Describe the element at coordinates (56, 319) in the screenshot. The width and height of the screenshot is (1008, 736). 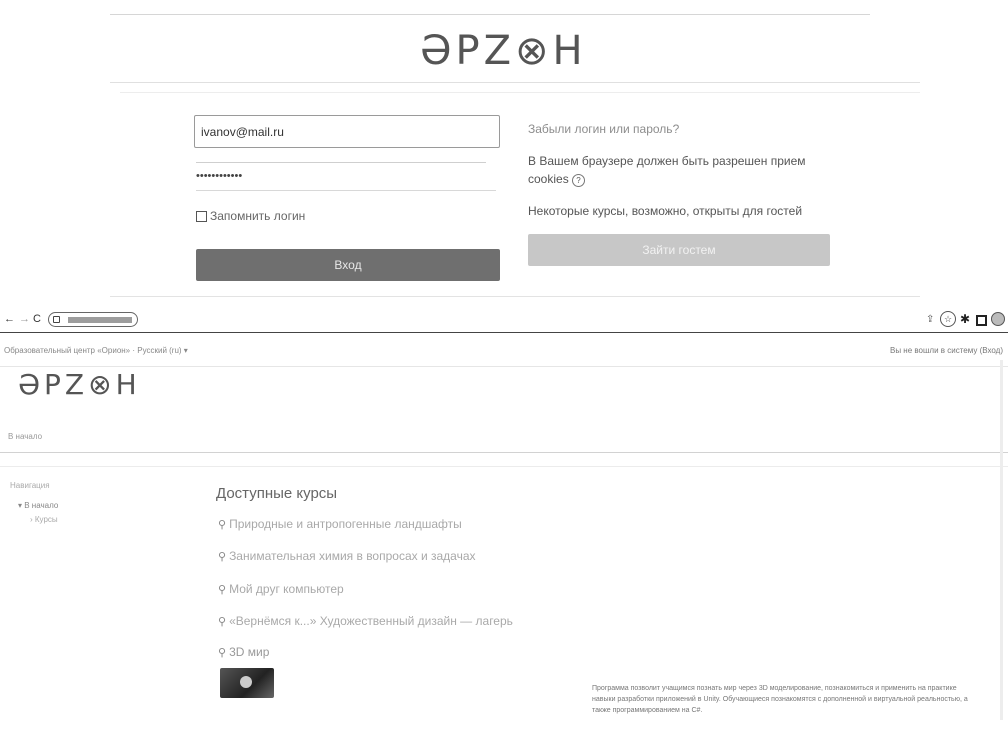
I see `lock-icon` at that location.